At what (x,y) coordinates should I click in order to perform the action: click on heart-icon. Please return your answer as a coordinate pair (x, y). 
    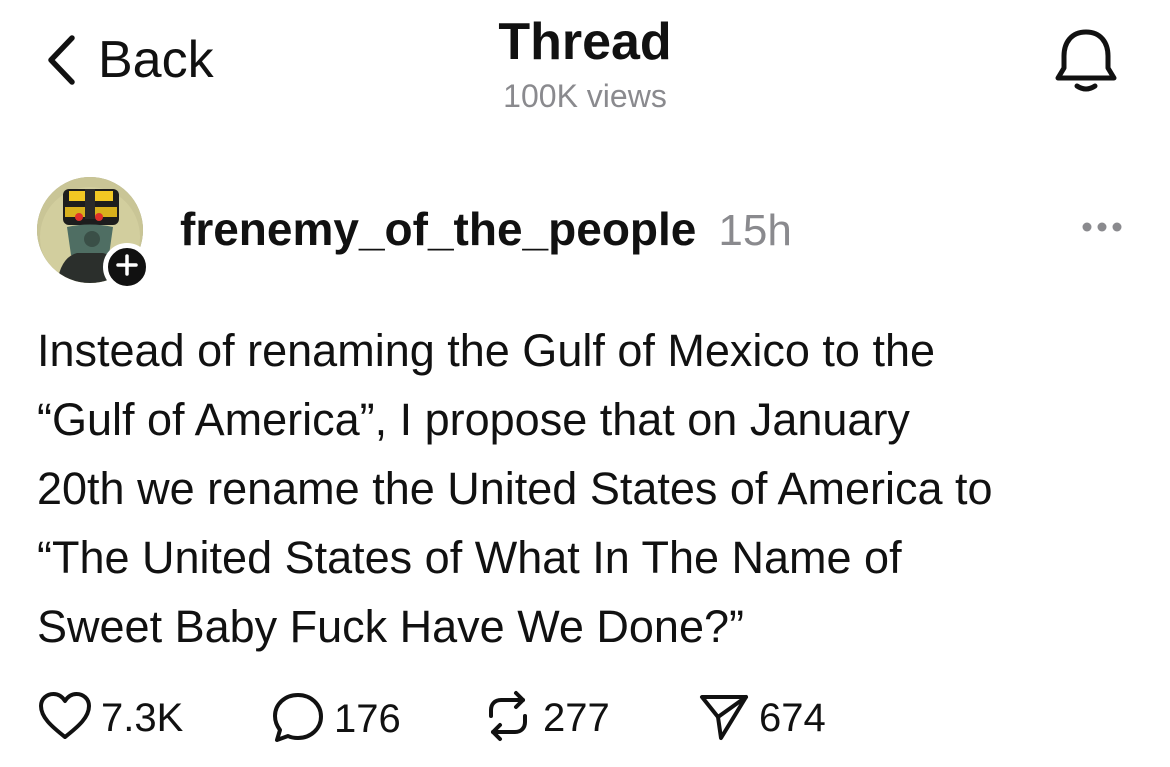
    Looking at the image, I should click on (65, 718).